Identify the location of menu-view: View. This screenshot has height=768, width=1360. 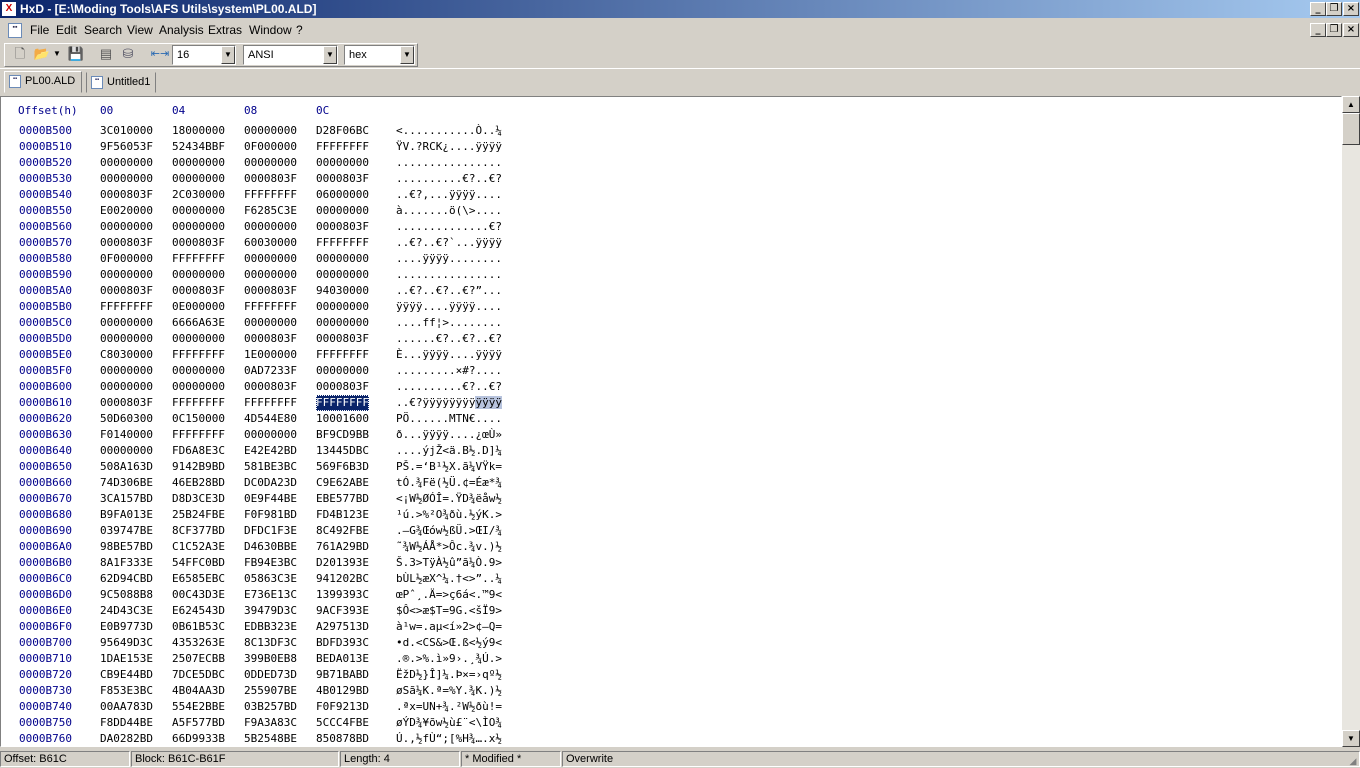
(140, 30).